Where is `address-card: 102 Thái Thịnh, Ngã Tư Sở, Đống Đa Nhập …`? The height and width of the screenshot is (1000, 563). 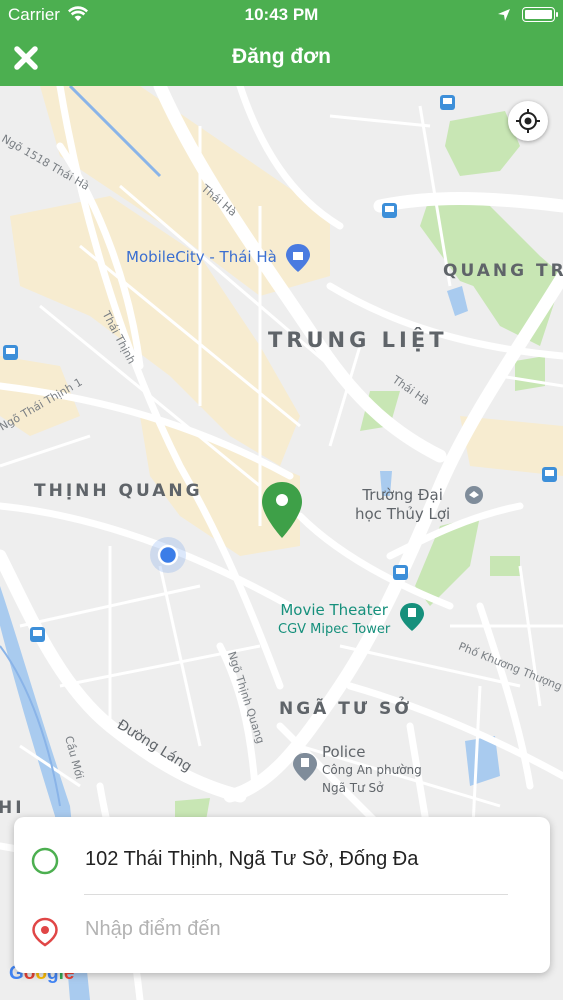
address-card: 102 Thái Thịnh, Ngã Tư Sở, Đống Đa Nhập … is located at coordinates (282, 895).